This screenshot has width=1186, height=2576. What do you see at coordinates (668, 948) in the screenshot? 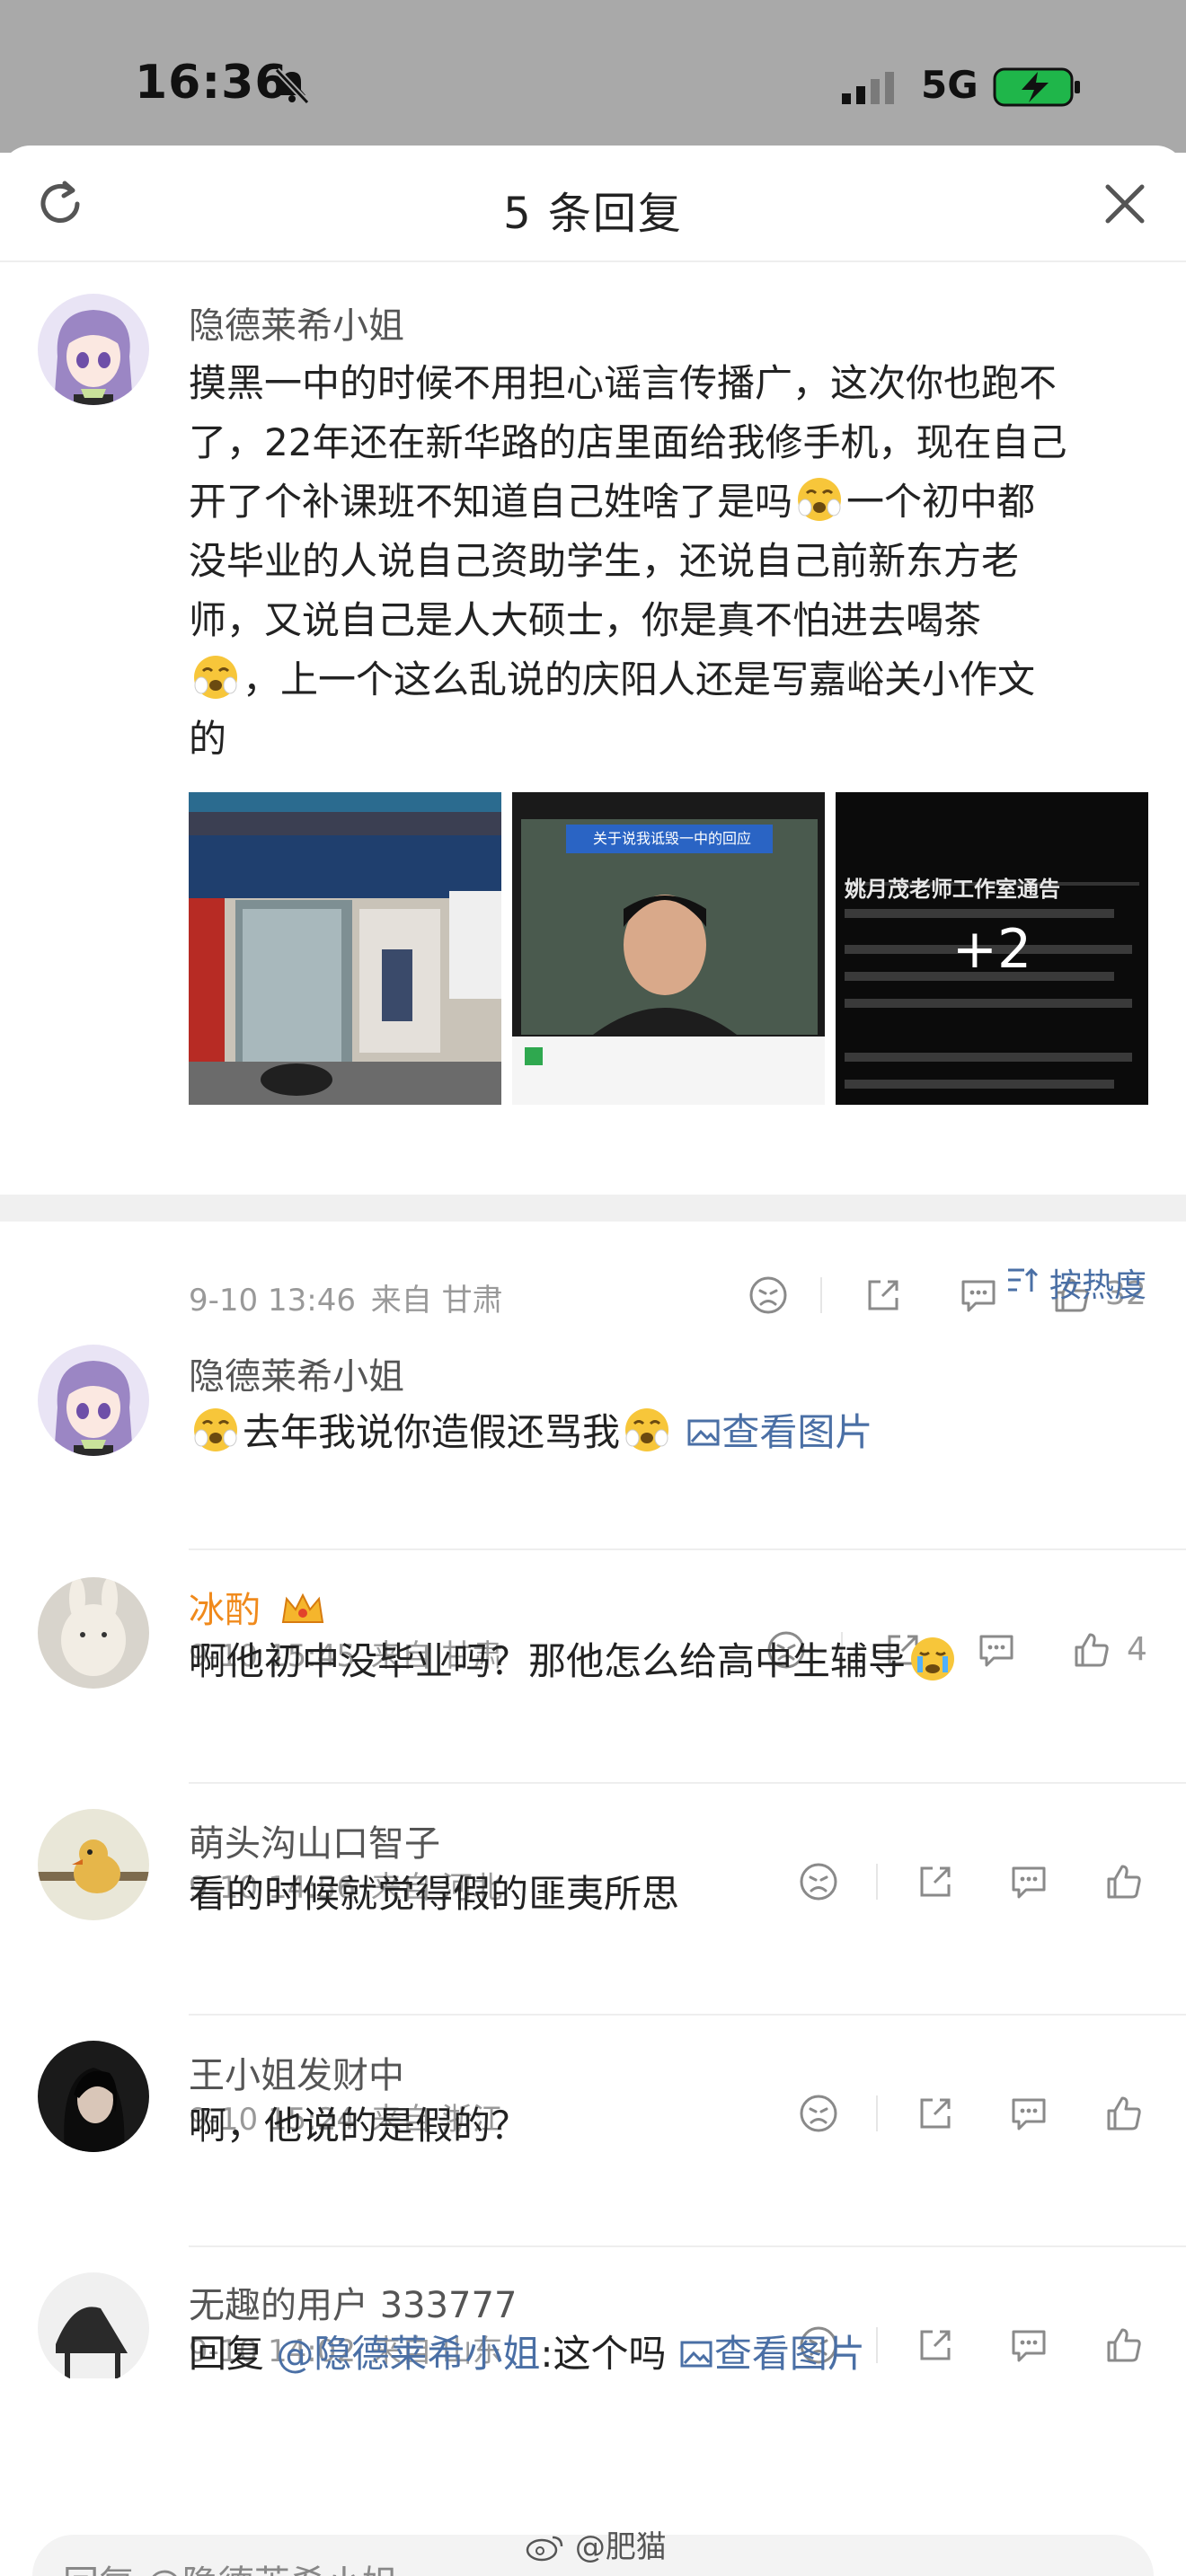
I see `comment-image-2: 关于说我诋毁一中的回应` at bounding box center [668, 948].